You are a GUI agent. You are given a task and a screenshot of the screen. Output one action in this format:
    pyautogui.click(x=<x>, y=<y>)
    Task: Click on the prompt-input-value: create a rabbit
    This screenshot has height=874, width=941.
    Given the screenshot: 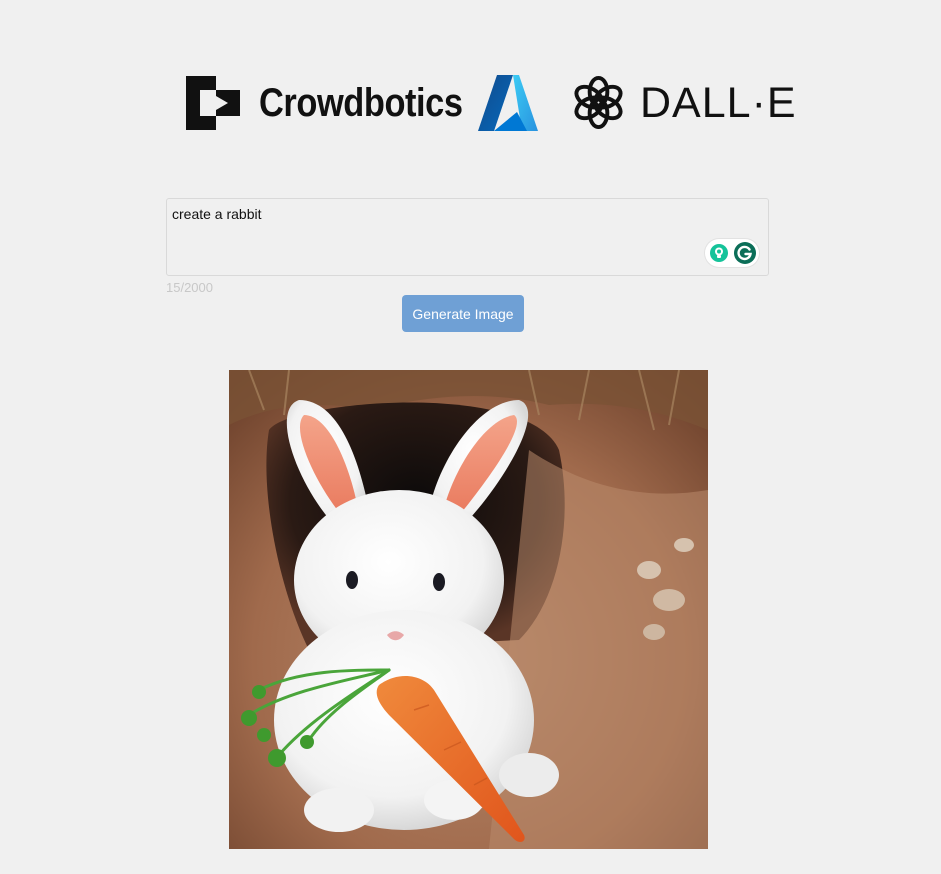 What is the action you would take?
    pyautogui.click(x=217, y=214)
    